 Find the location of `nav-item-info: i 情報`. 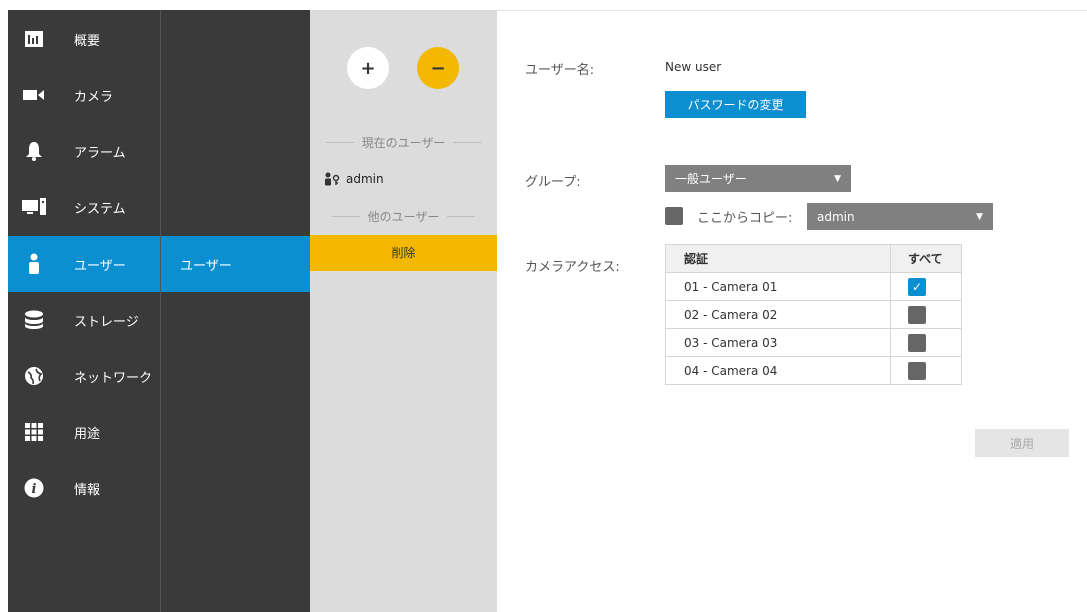

nav-item-info: i 情報 is located at coordinates (84, 488).